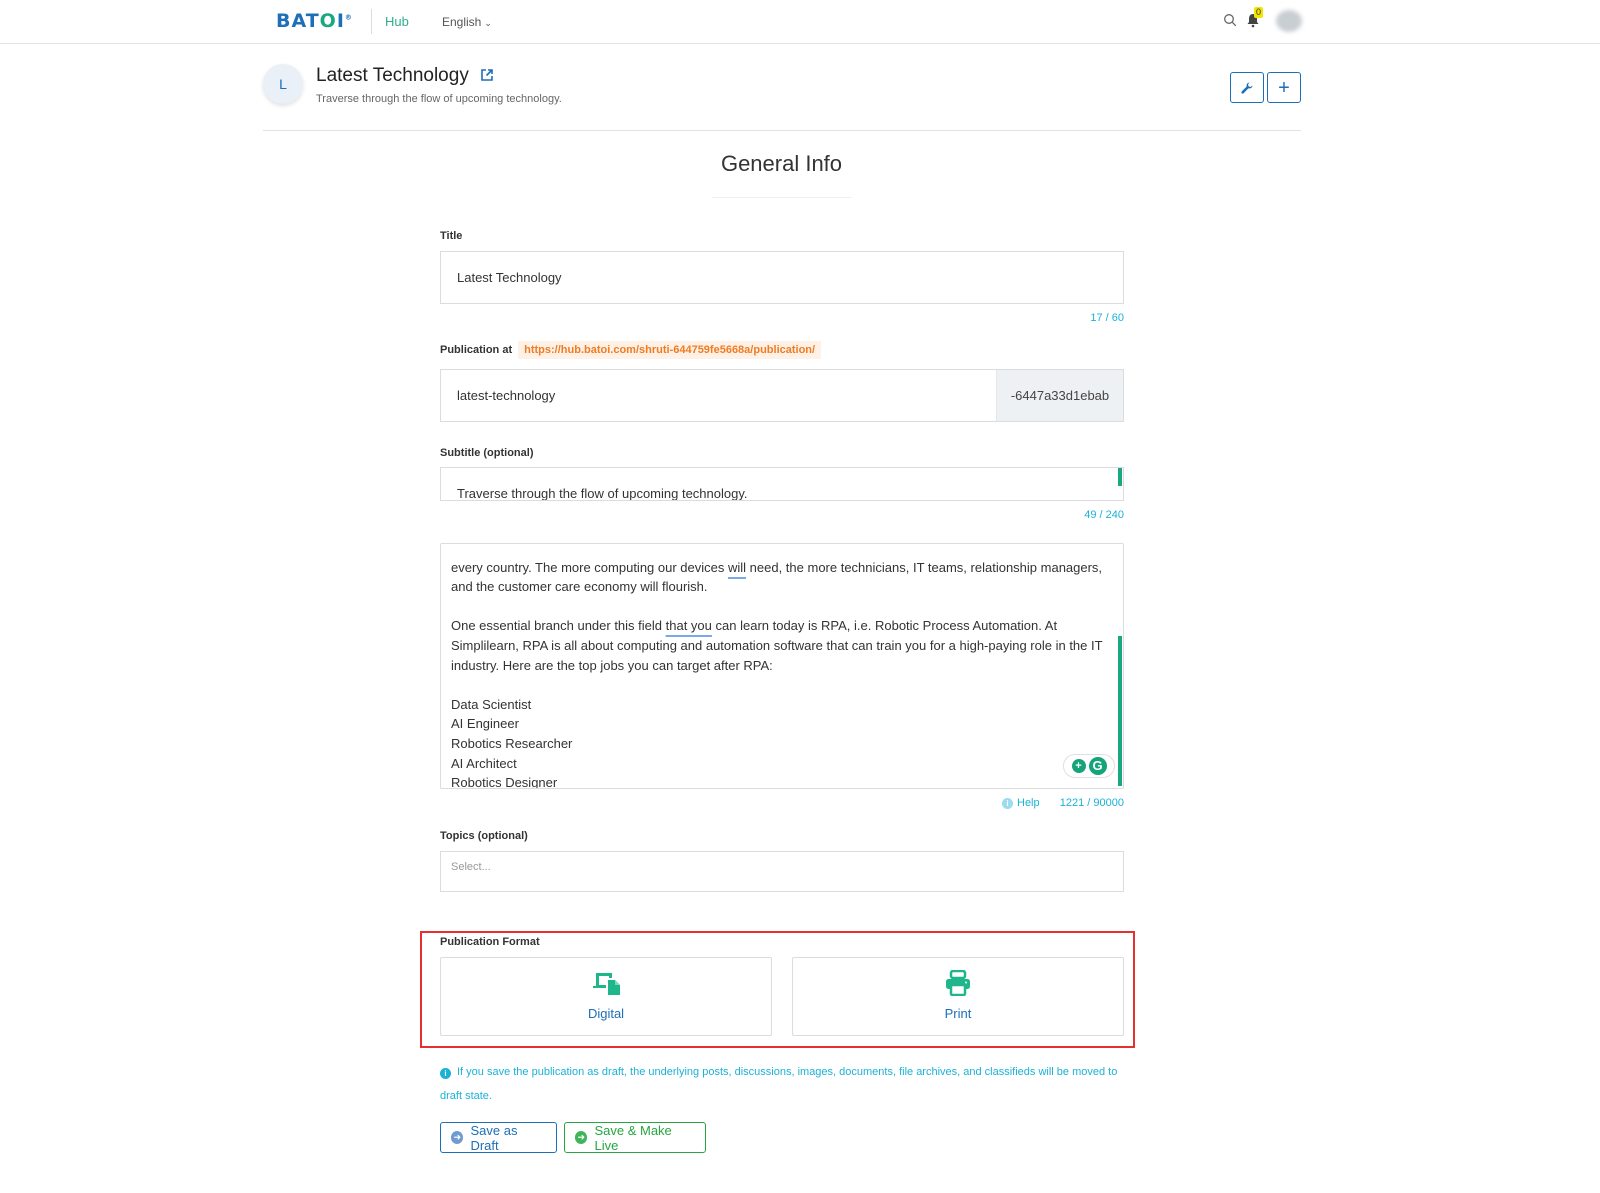 This screenshot has width=1600, height=1193. Describe the element at coordinates (392, 75) in the screenshot. I see `publication-title-text: Latest Technology` at that location.